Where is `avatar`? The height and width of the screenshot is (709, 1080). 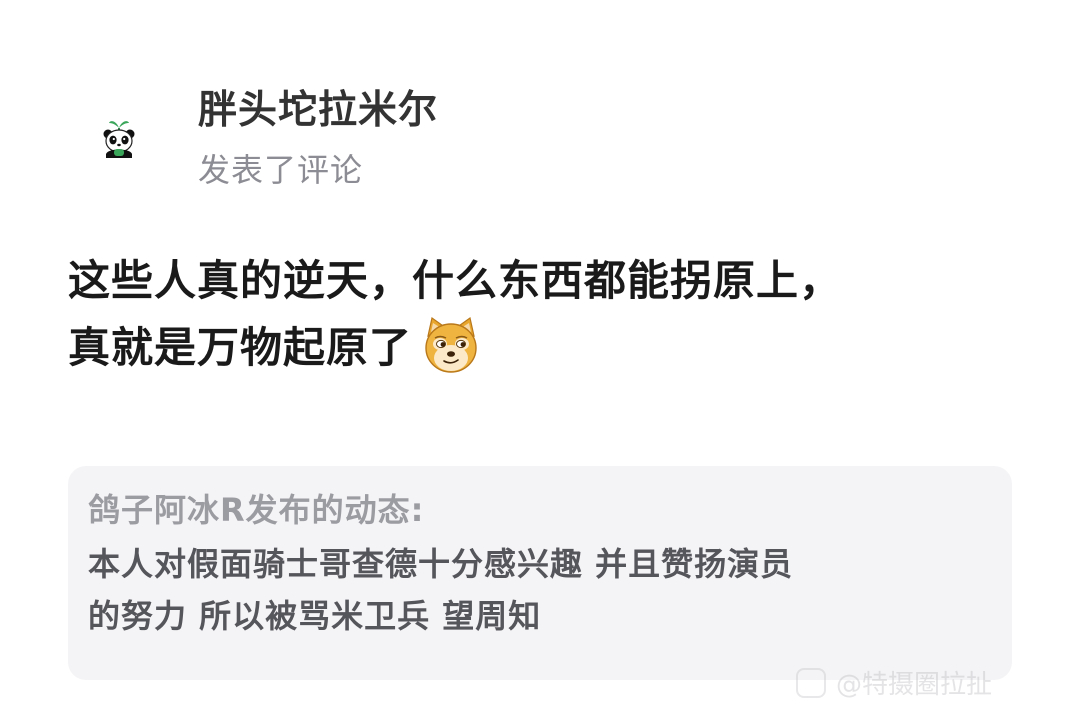 avatar is located at coordinates (119, 137).